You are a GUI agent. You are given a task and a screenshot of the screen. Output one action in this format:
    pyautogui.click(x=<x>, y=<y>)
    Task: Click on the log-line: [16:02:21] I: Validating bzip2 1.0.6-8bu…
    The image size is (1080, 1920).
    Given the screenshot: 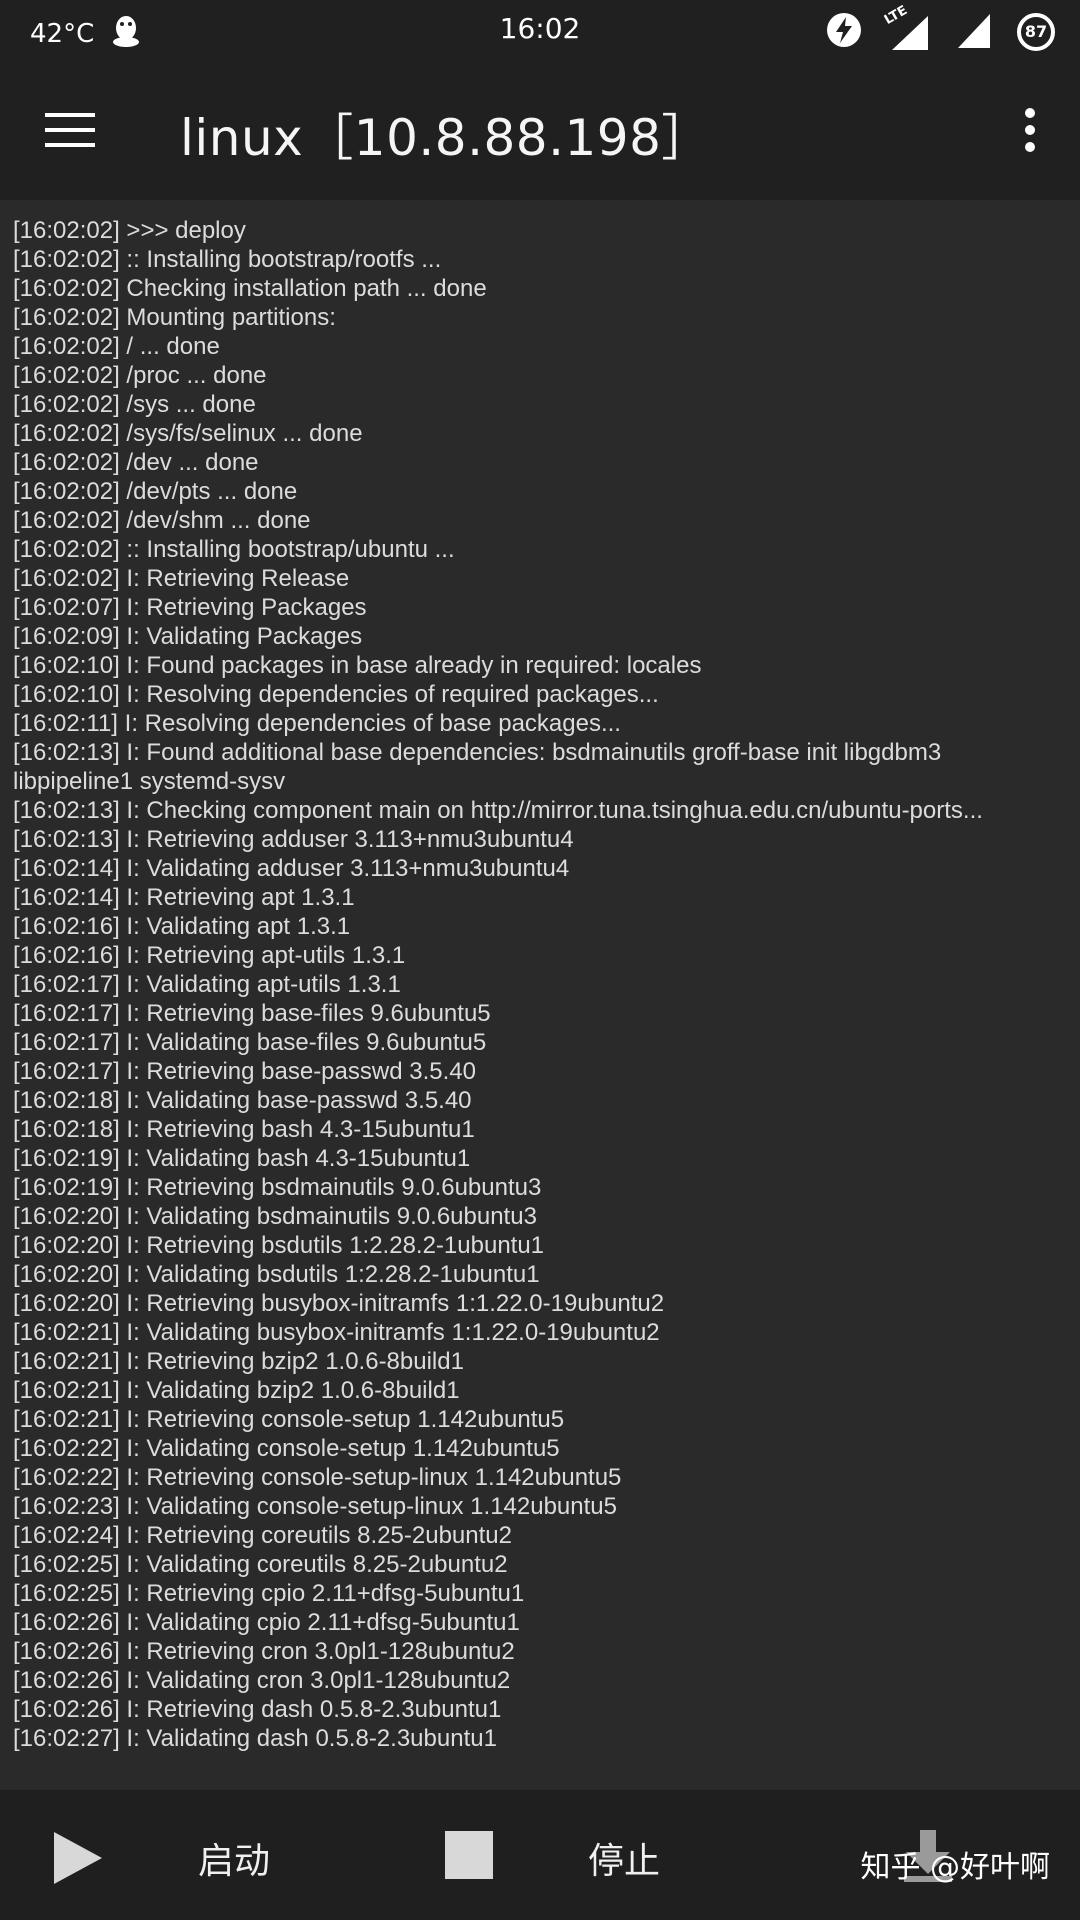 What is the action you would take?
    pyautogui.click(x=236, y=1390)
    